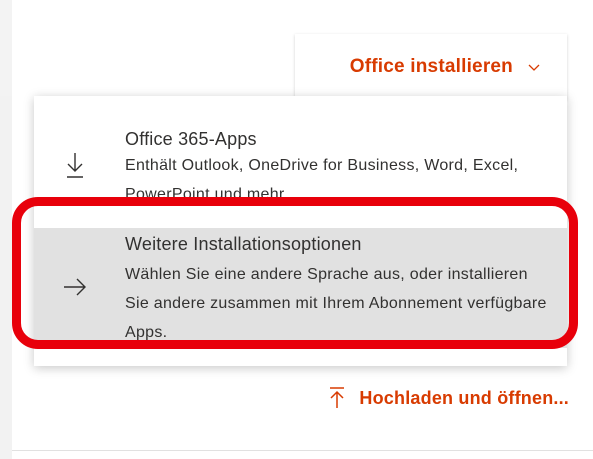 The height and width of the screenshot is (459, 593). Describe the element at coordinates (302, 450) in the screenshot. I see `divider` at that location.